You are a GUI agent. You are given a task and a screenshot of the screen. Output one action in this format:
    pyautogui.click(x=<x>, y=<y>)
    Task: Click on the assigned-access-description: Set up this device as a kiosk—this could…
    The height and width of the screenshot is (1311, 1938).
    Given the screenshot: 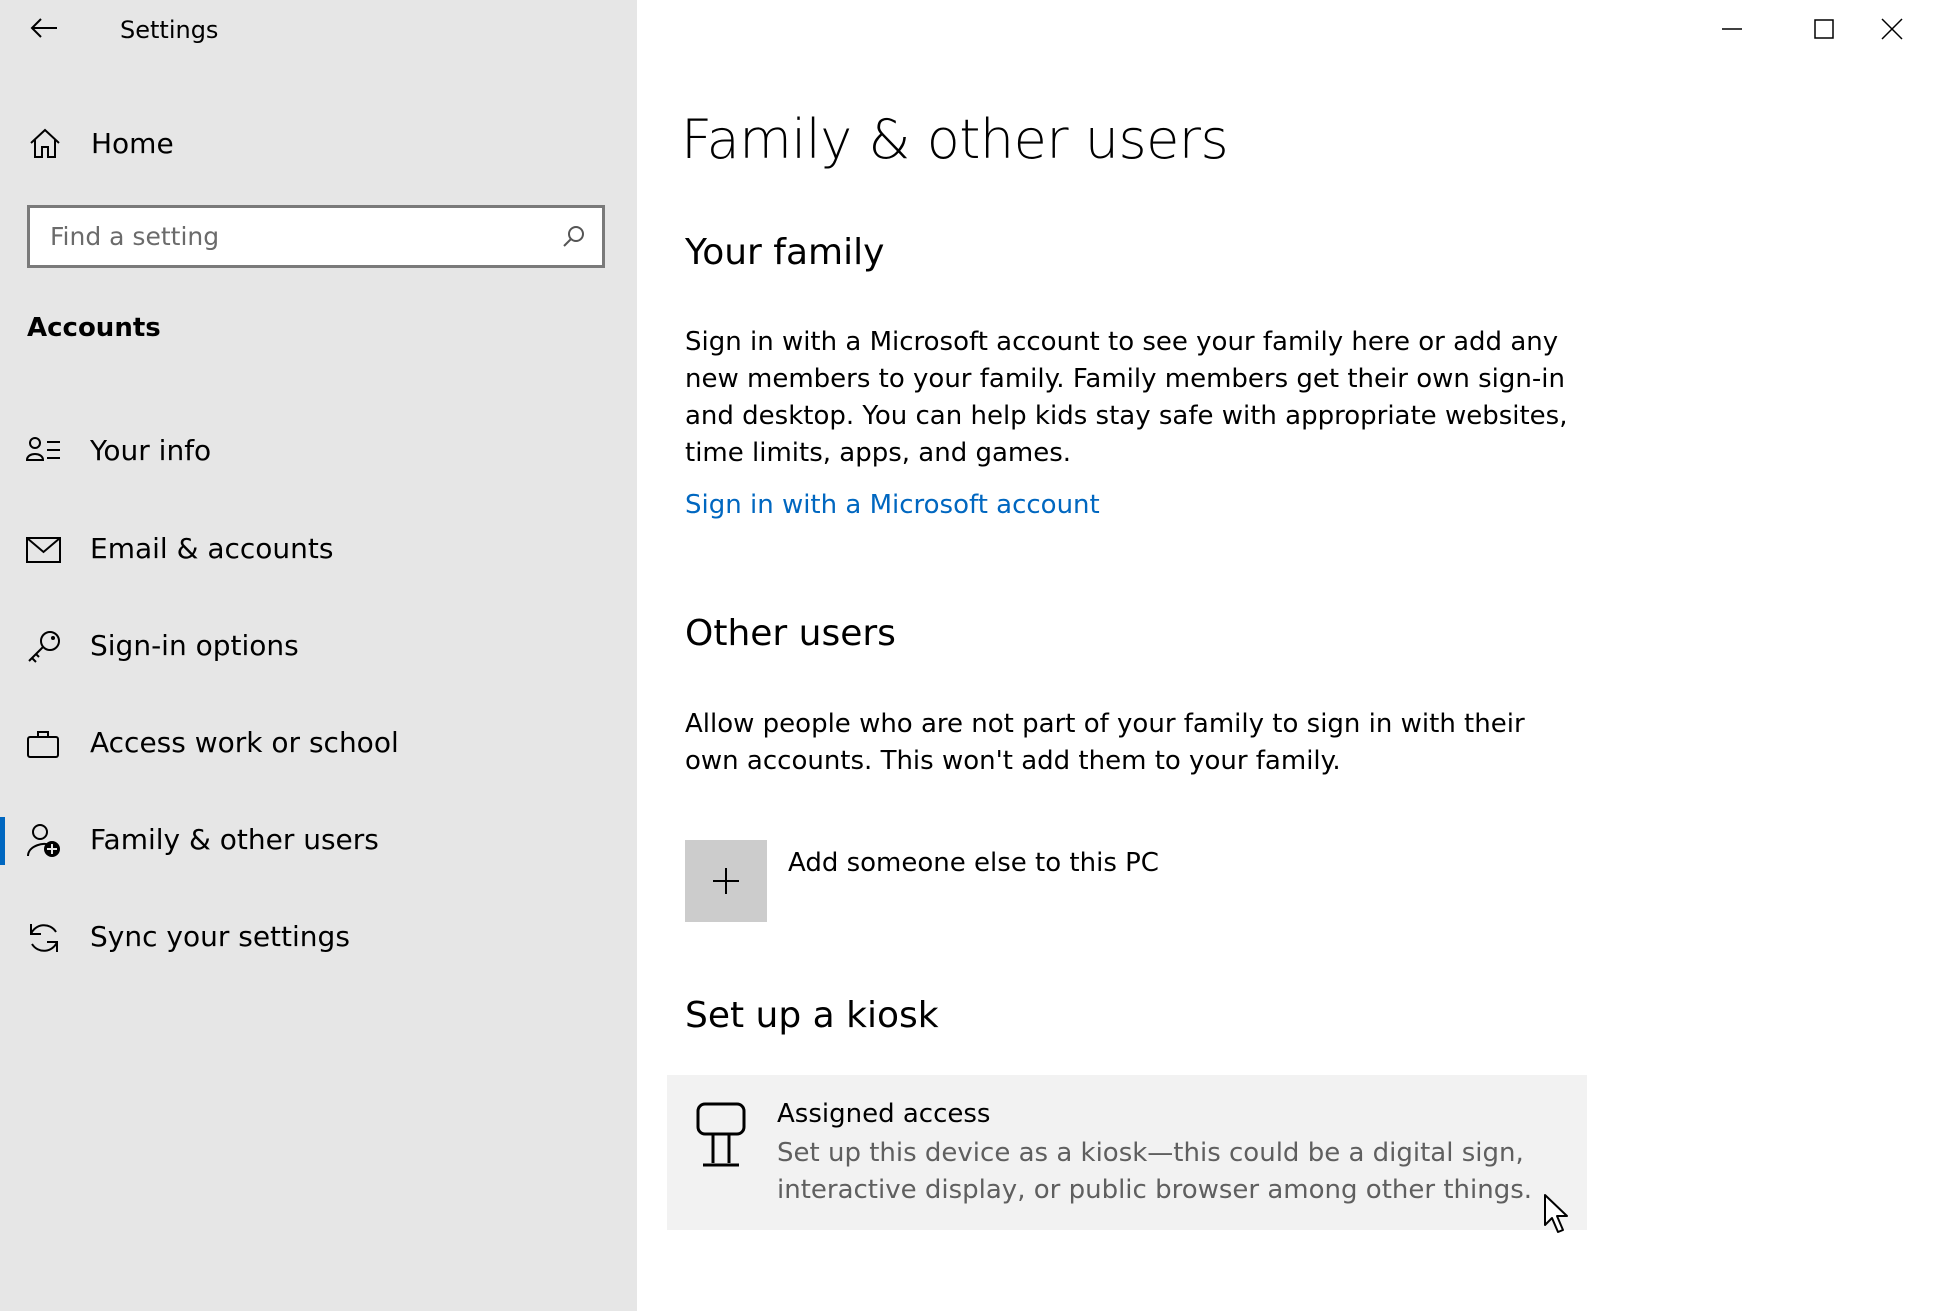 What is the action you would take?
    pyautogui.click(x=1155, y=1171)
    